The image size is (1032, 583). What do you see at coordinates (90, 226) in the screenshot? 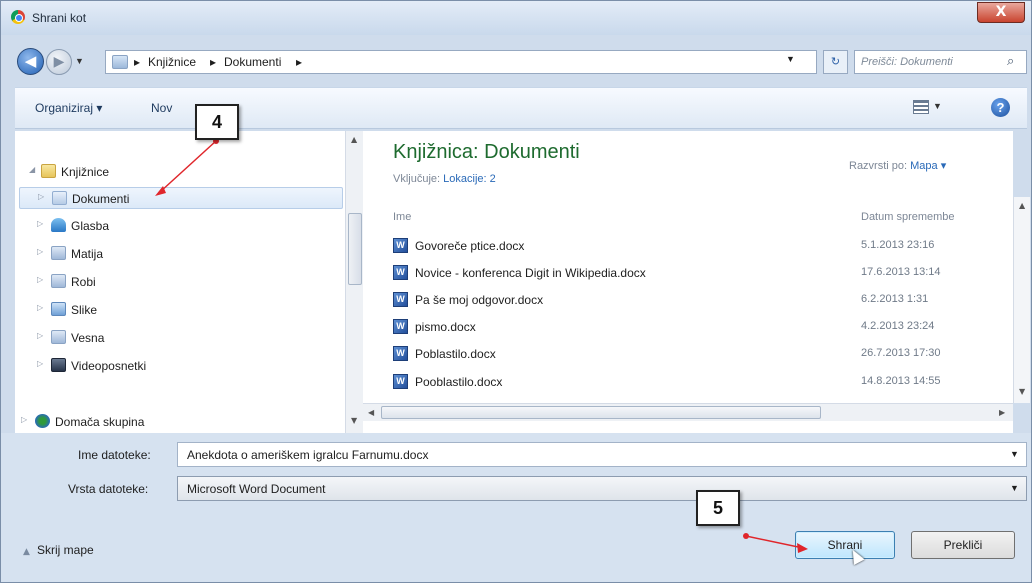
I see `tree-item-label: Glasba` at bounding box center [90, 226].